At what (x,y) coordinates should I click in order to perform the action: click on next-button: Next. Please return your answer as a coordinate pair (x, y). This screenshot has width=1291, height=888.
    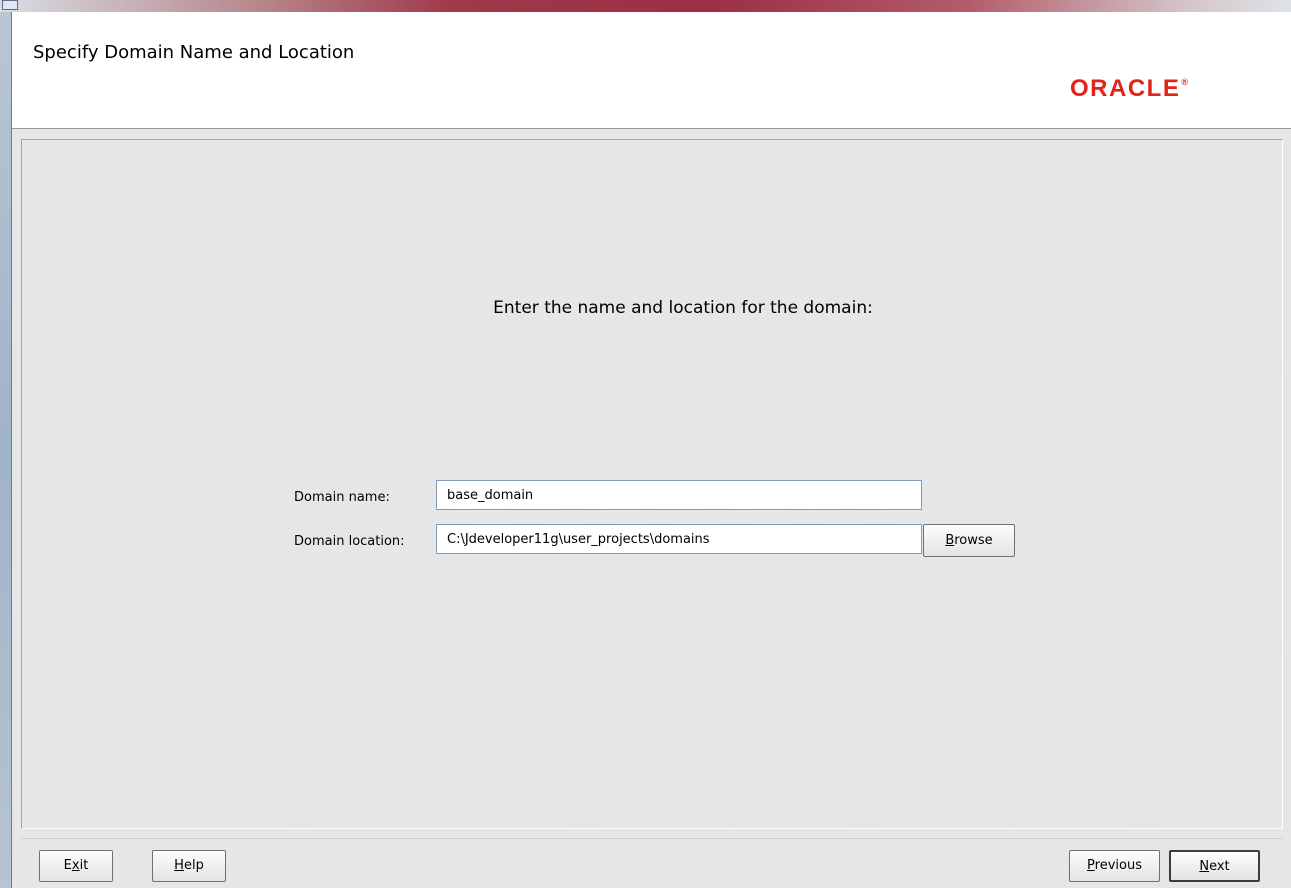
    Looking at the image, I should click on (1214, 866).